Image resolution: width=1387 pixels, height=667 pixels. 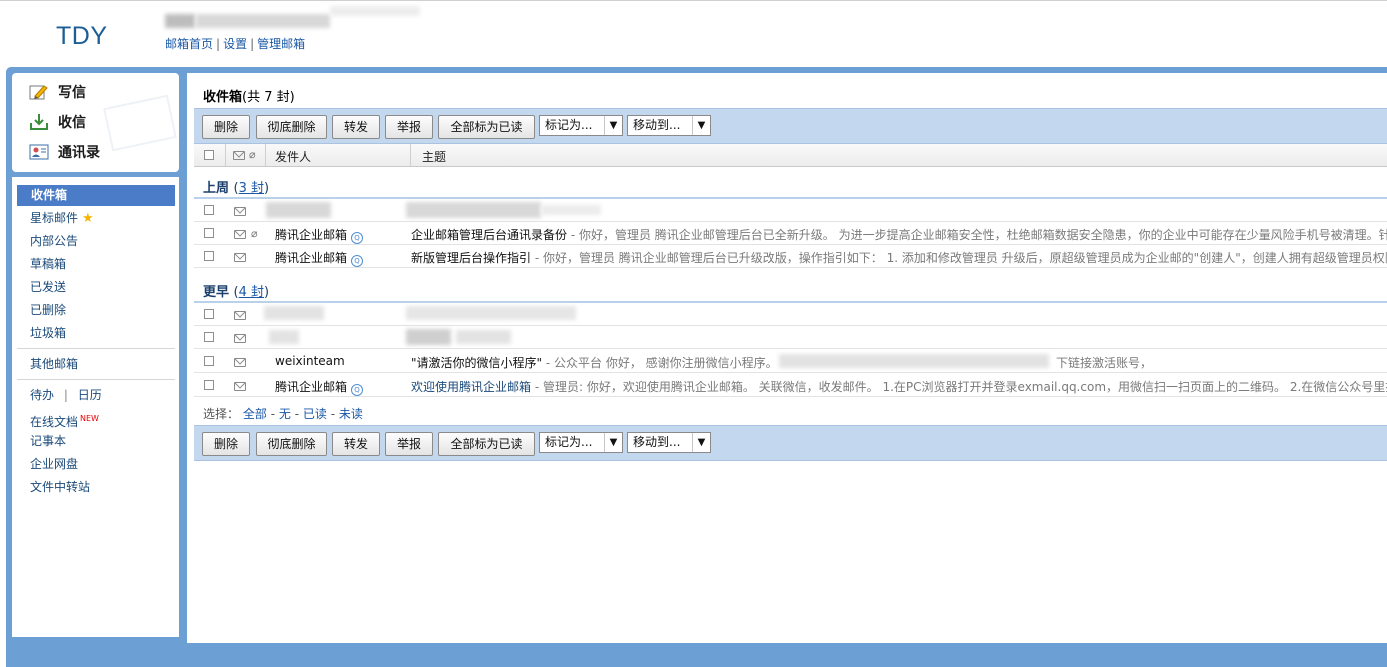 What do you see at coordinates (189, 44) in the screenshot?
I see `mail-home-link: 邮箱首页` at bounding box center [189, 44].